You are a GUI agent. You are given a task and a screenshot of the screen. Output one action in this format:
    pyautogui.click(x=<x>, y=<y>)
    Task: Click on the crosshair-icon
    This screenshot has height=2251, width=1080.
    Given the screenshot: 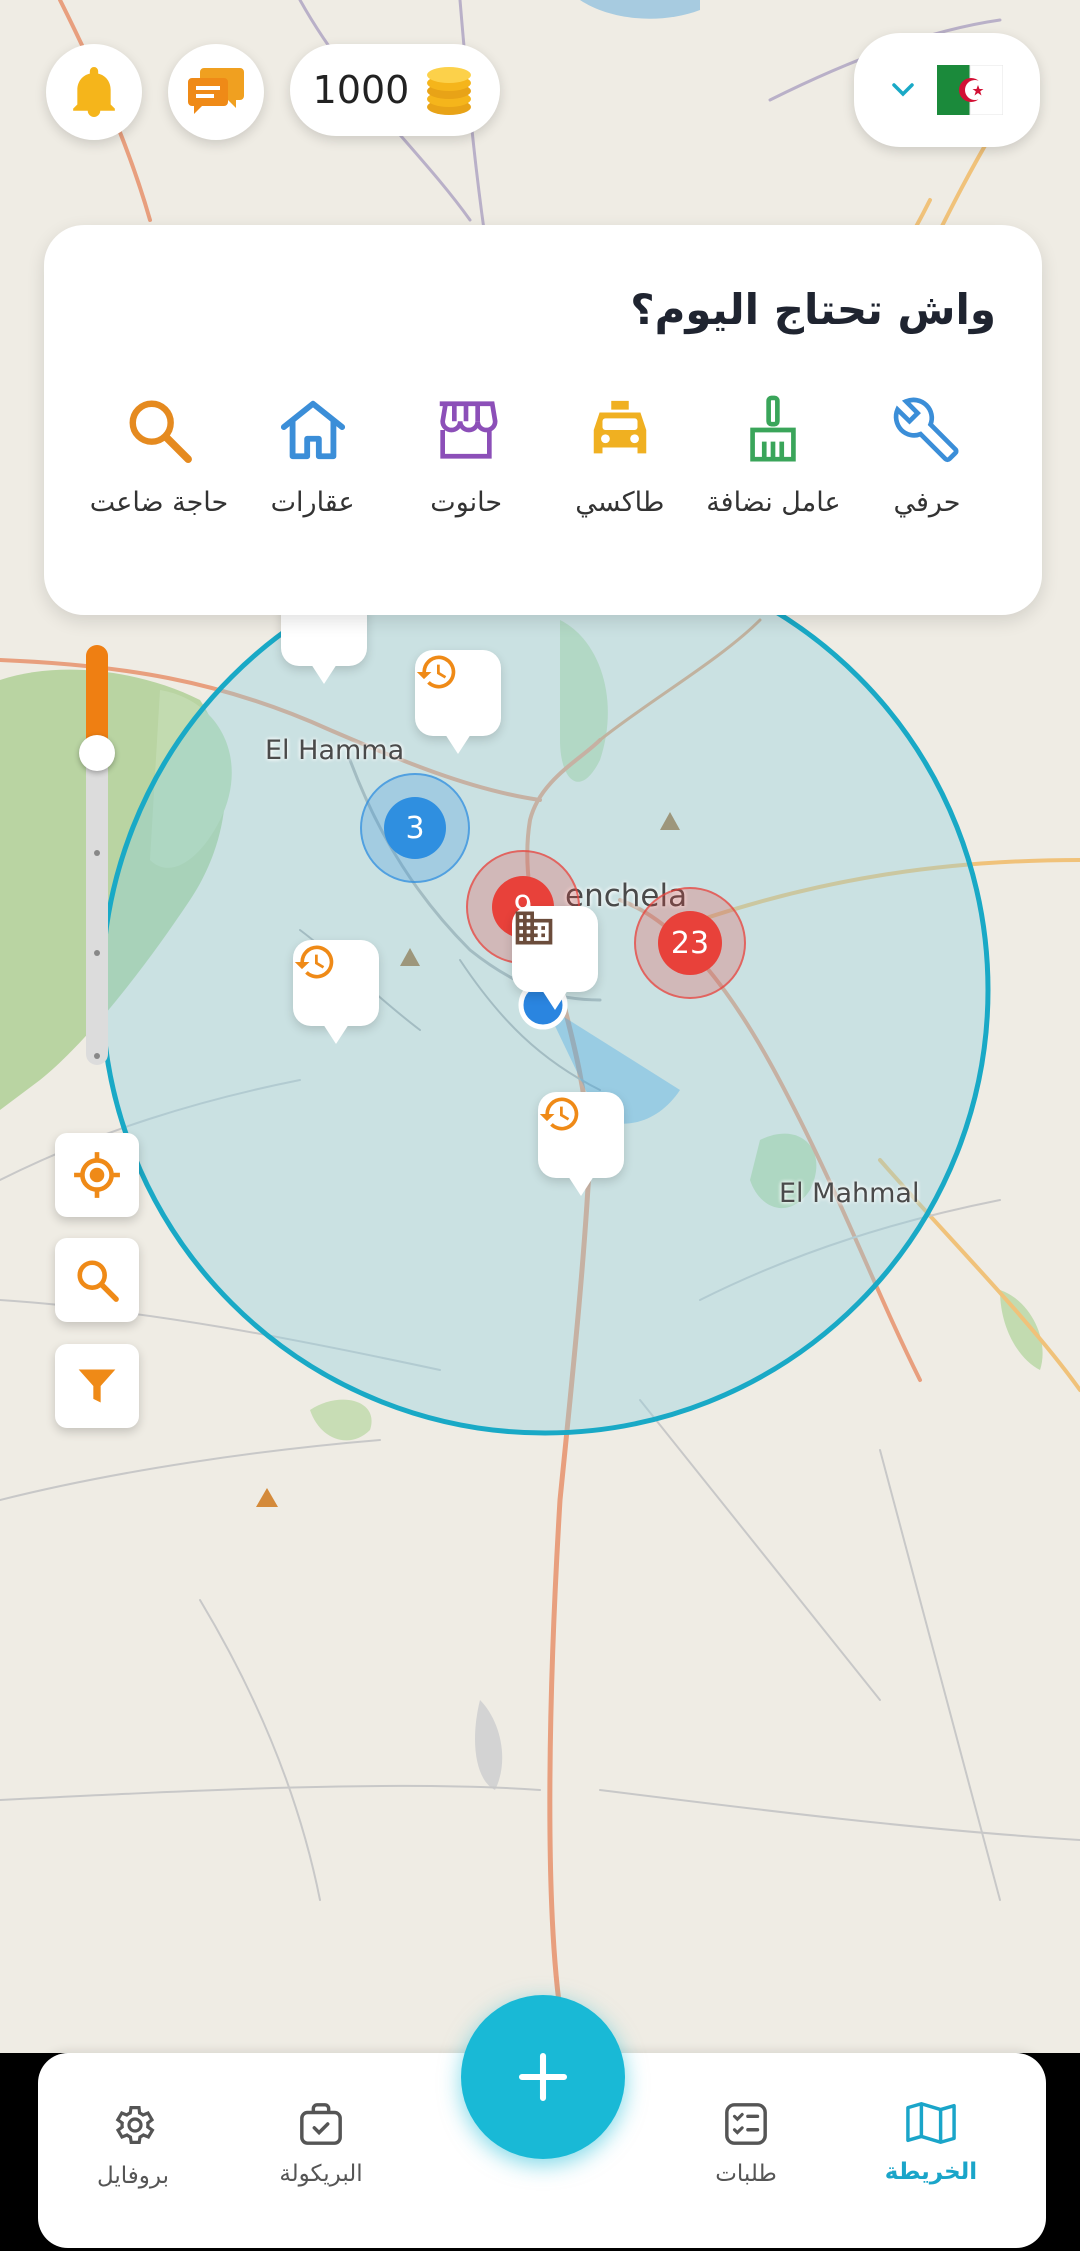 What is the action you would take?
    pyautogui.click(x=97, y=1175)
    